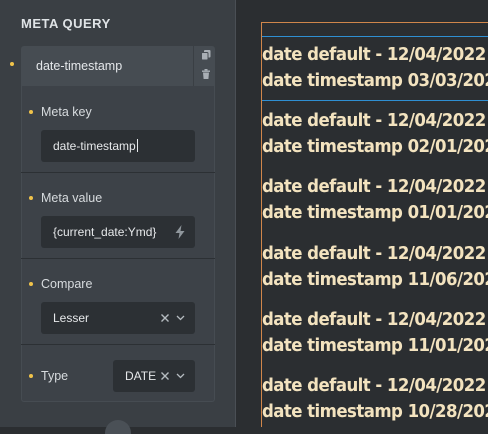  What do you see at coordinates (72, 198) in the screenshot?
I see `meta-value-label: Meta value` at bounding box center [72, 198].